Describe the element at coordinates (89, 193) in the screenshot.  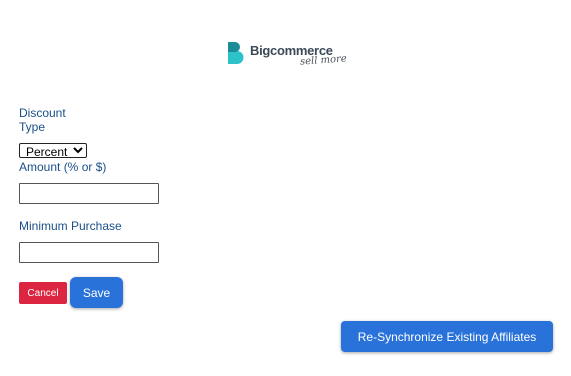
I see `amount-input` at that location.